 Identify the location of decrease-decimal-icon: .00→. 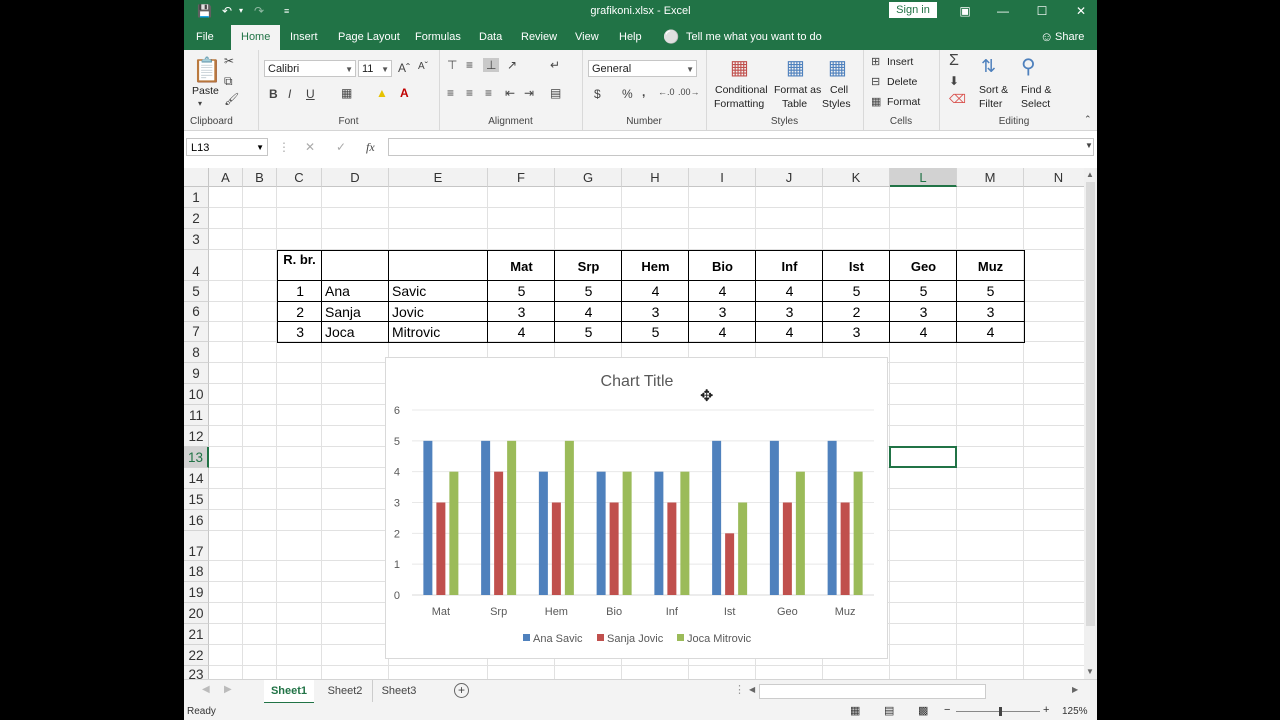
(689, 92).